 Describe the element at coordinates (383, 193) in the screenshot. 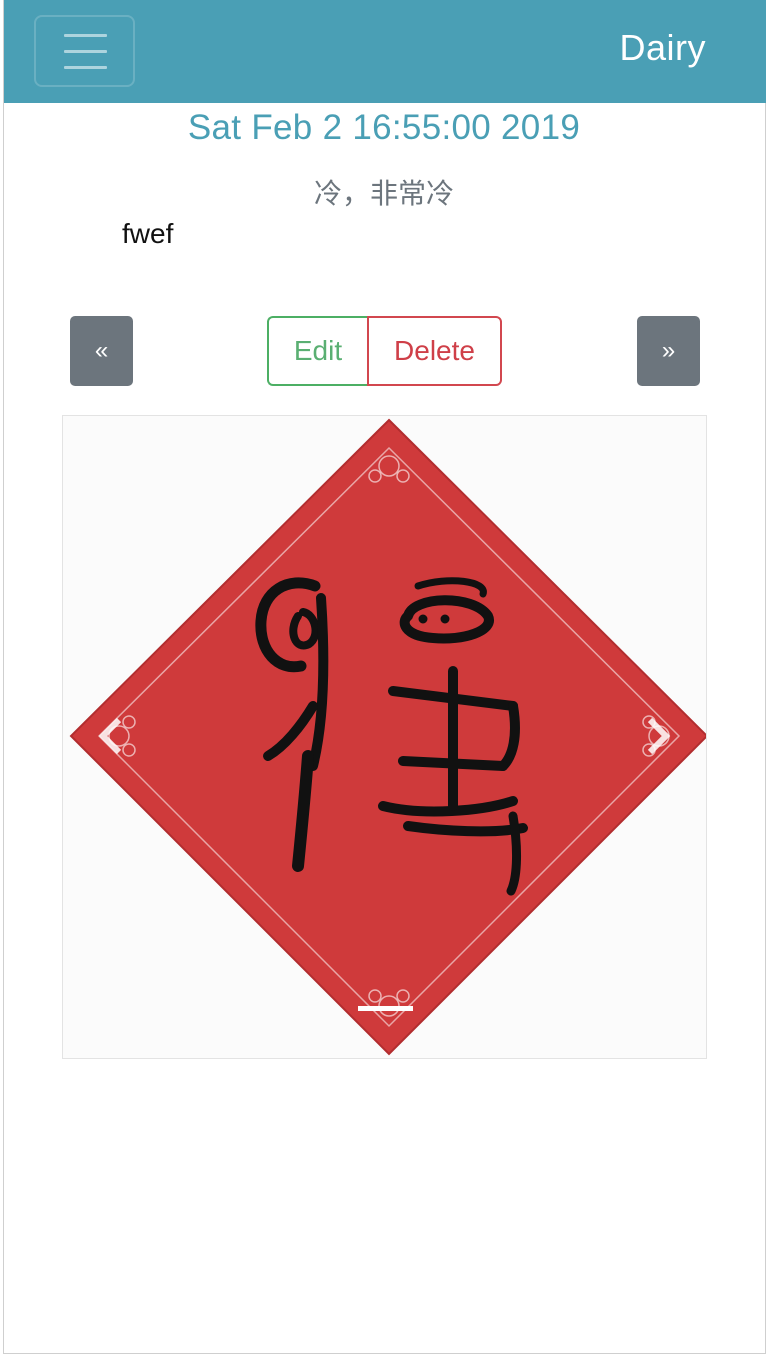

I see `entry-weather: 冷，非常冷` at that location.